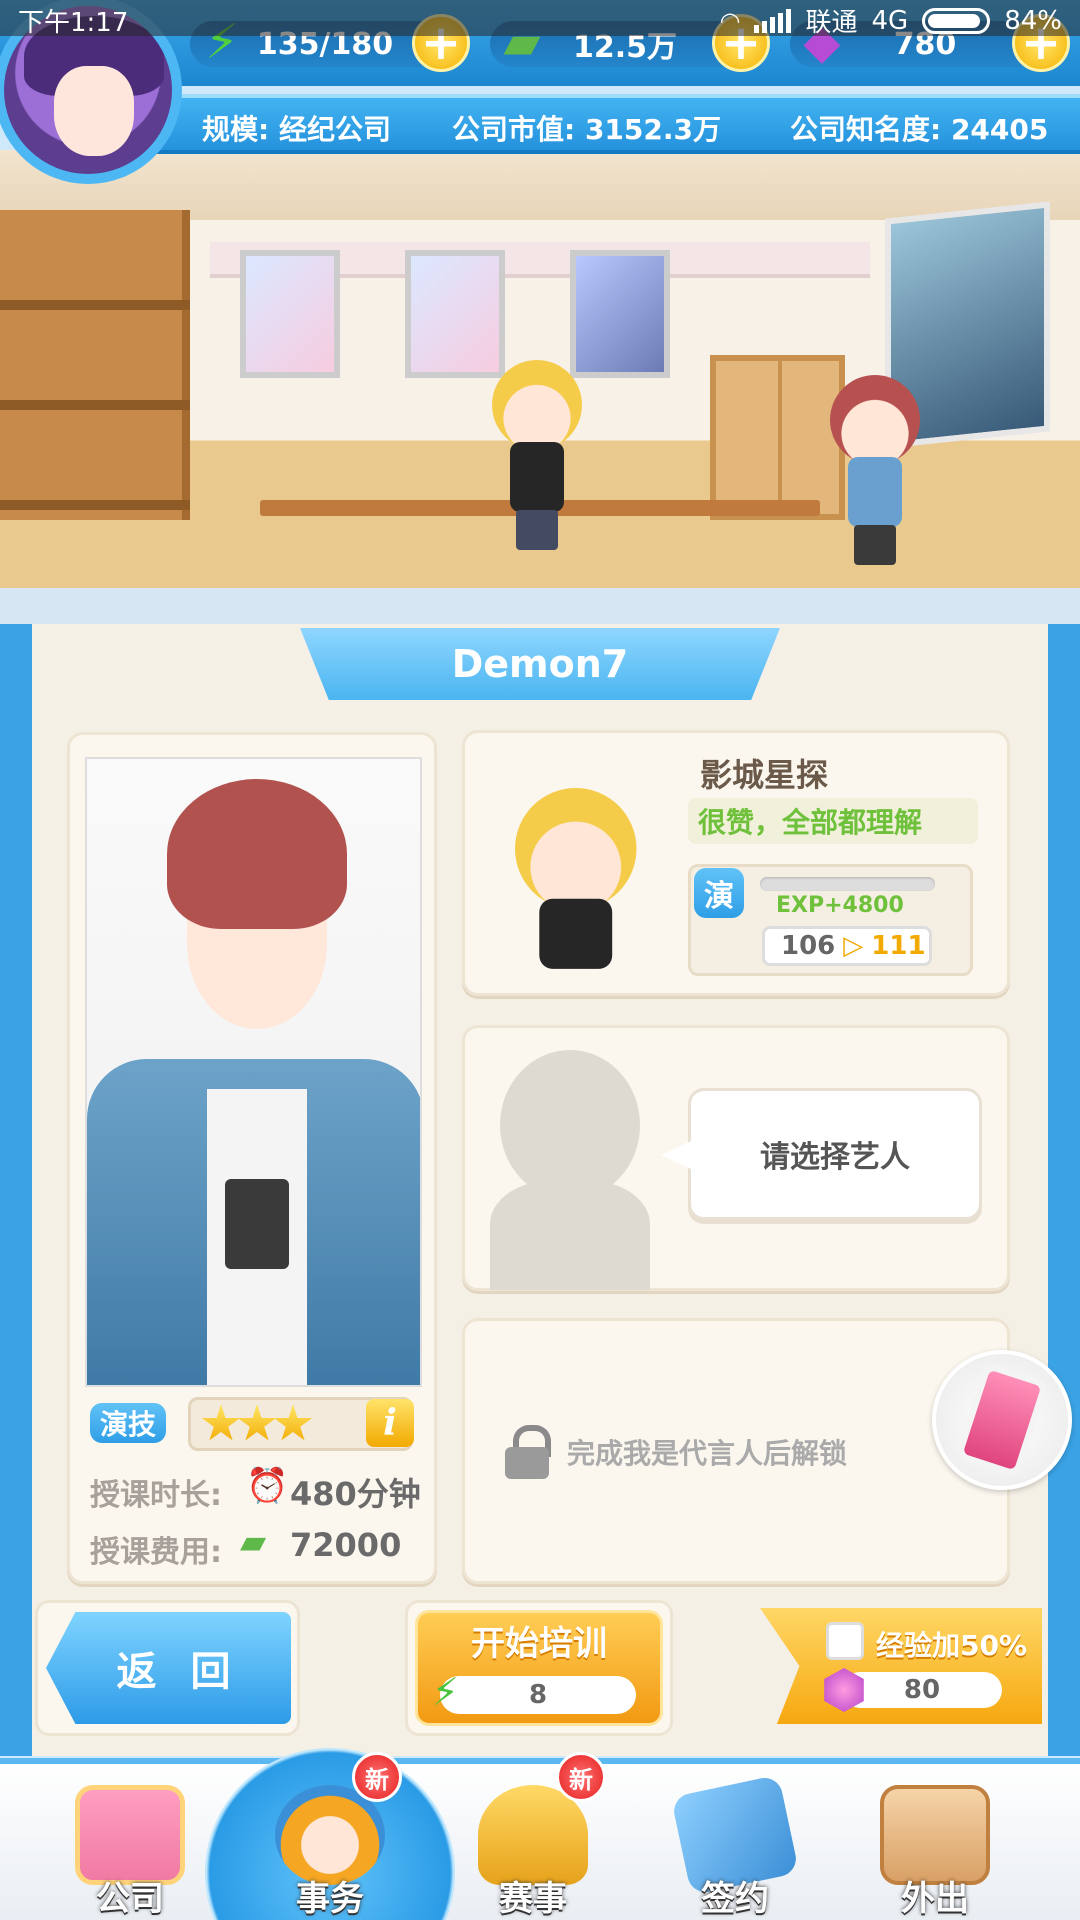 The width and height of the screenshot is (1080, 1920). I want to click on nav-company: 公司, so click(130, 1845).